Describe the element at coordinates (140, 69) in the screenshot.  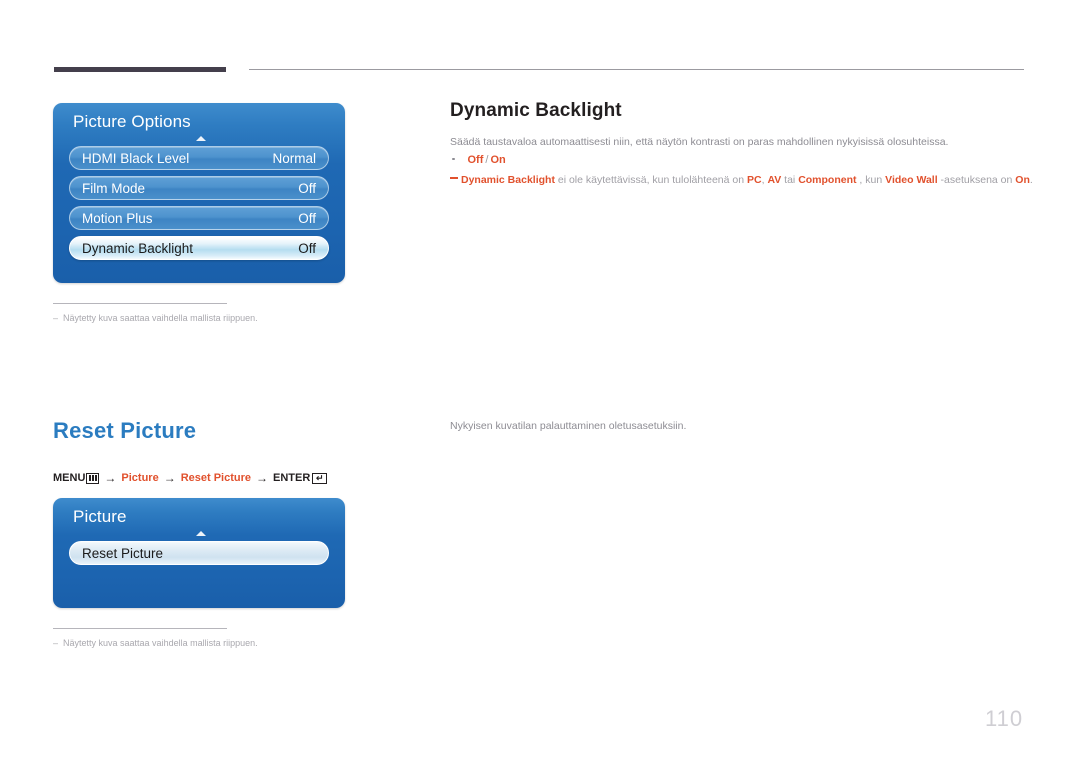
I see `header-accent-bar` at that location.